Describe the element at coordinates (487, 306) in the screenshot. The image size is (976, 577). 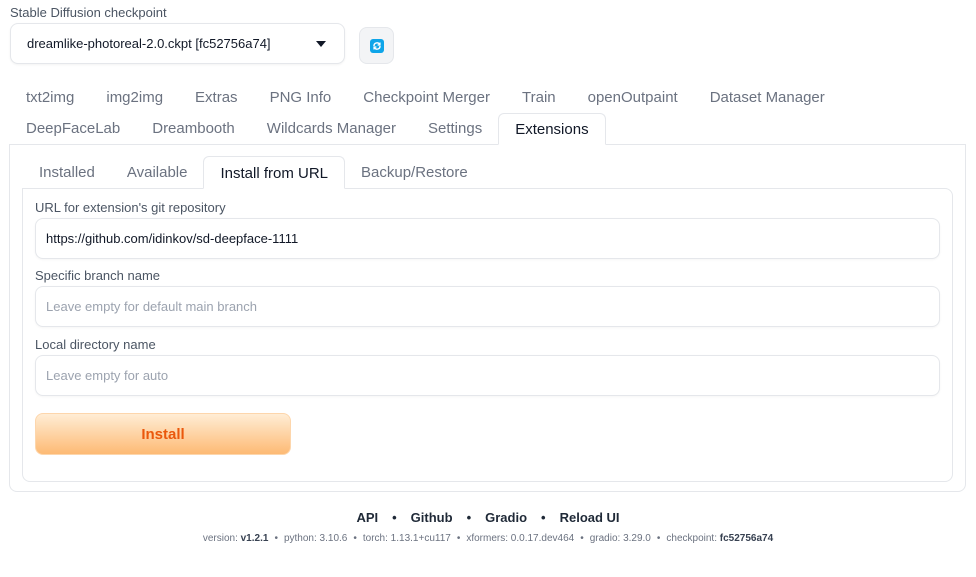
I see `branch-name-input` at that location.